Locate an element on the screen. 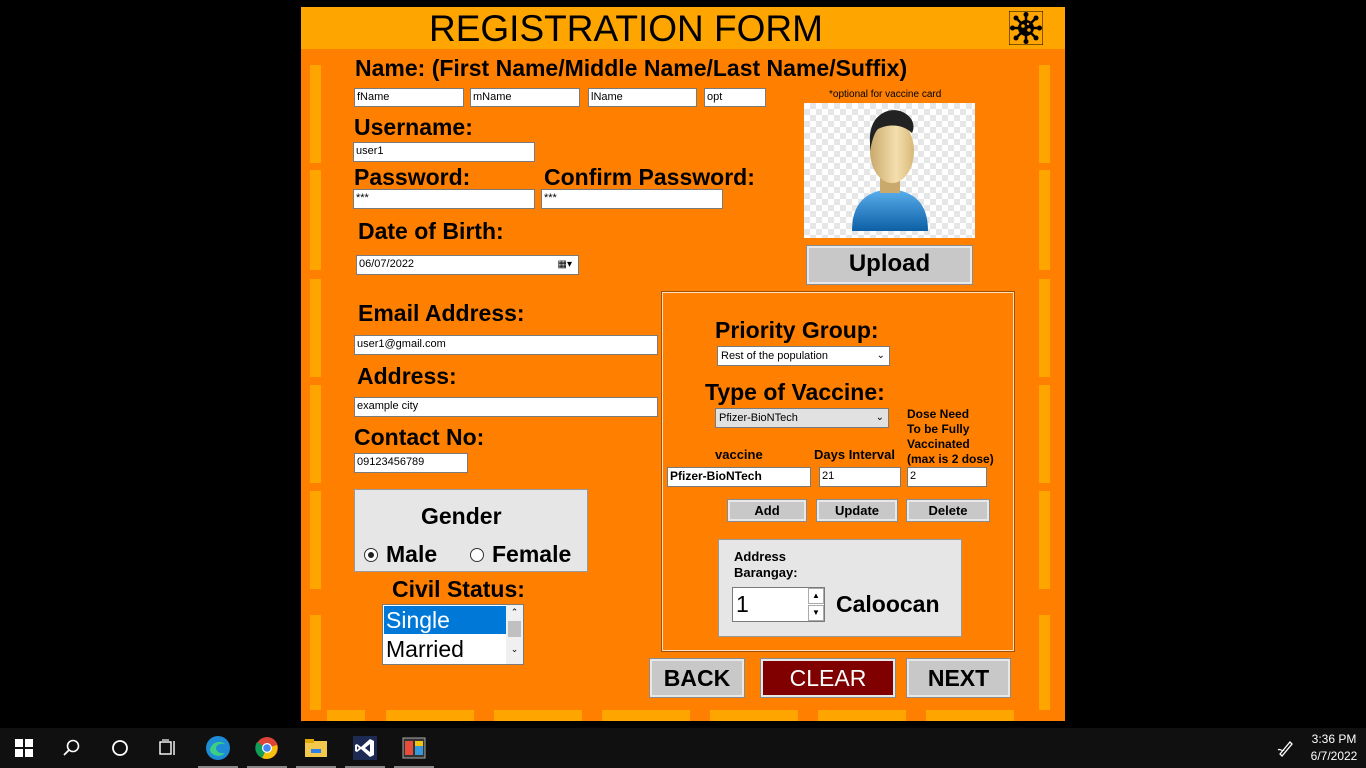 This screenshot has width=1366, height=768. gender-male-label: Male is located at coordinates (412, 554).